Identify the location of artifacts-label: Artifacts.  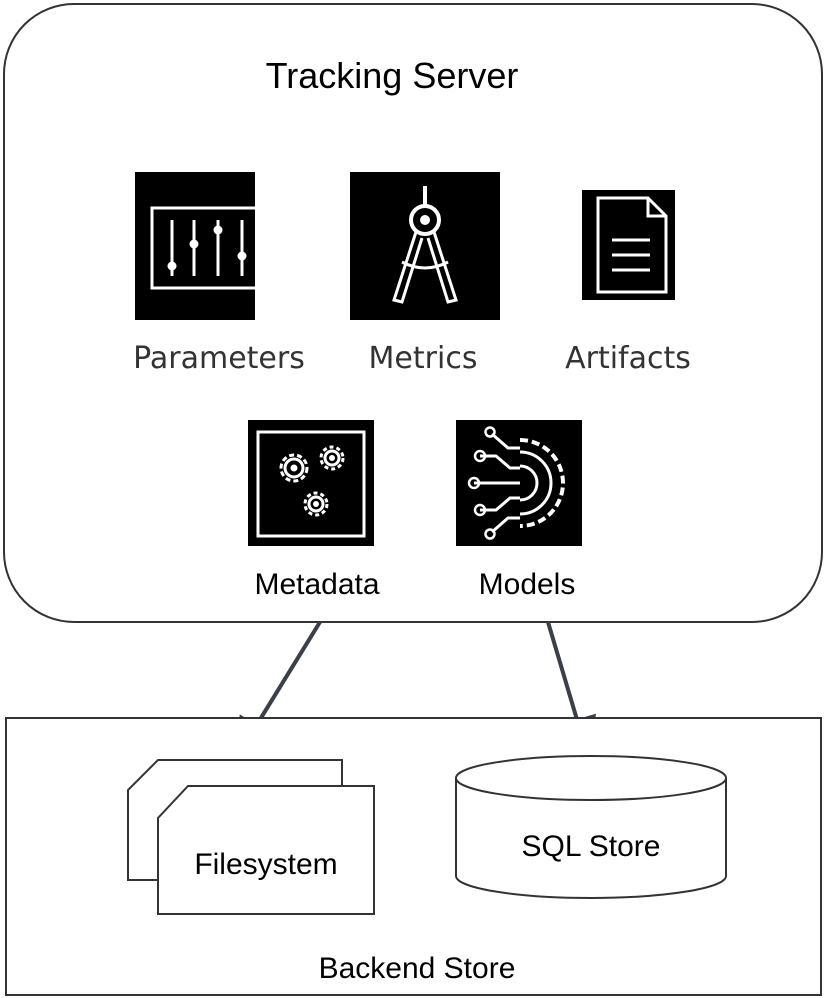
(628, 358).